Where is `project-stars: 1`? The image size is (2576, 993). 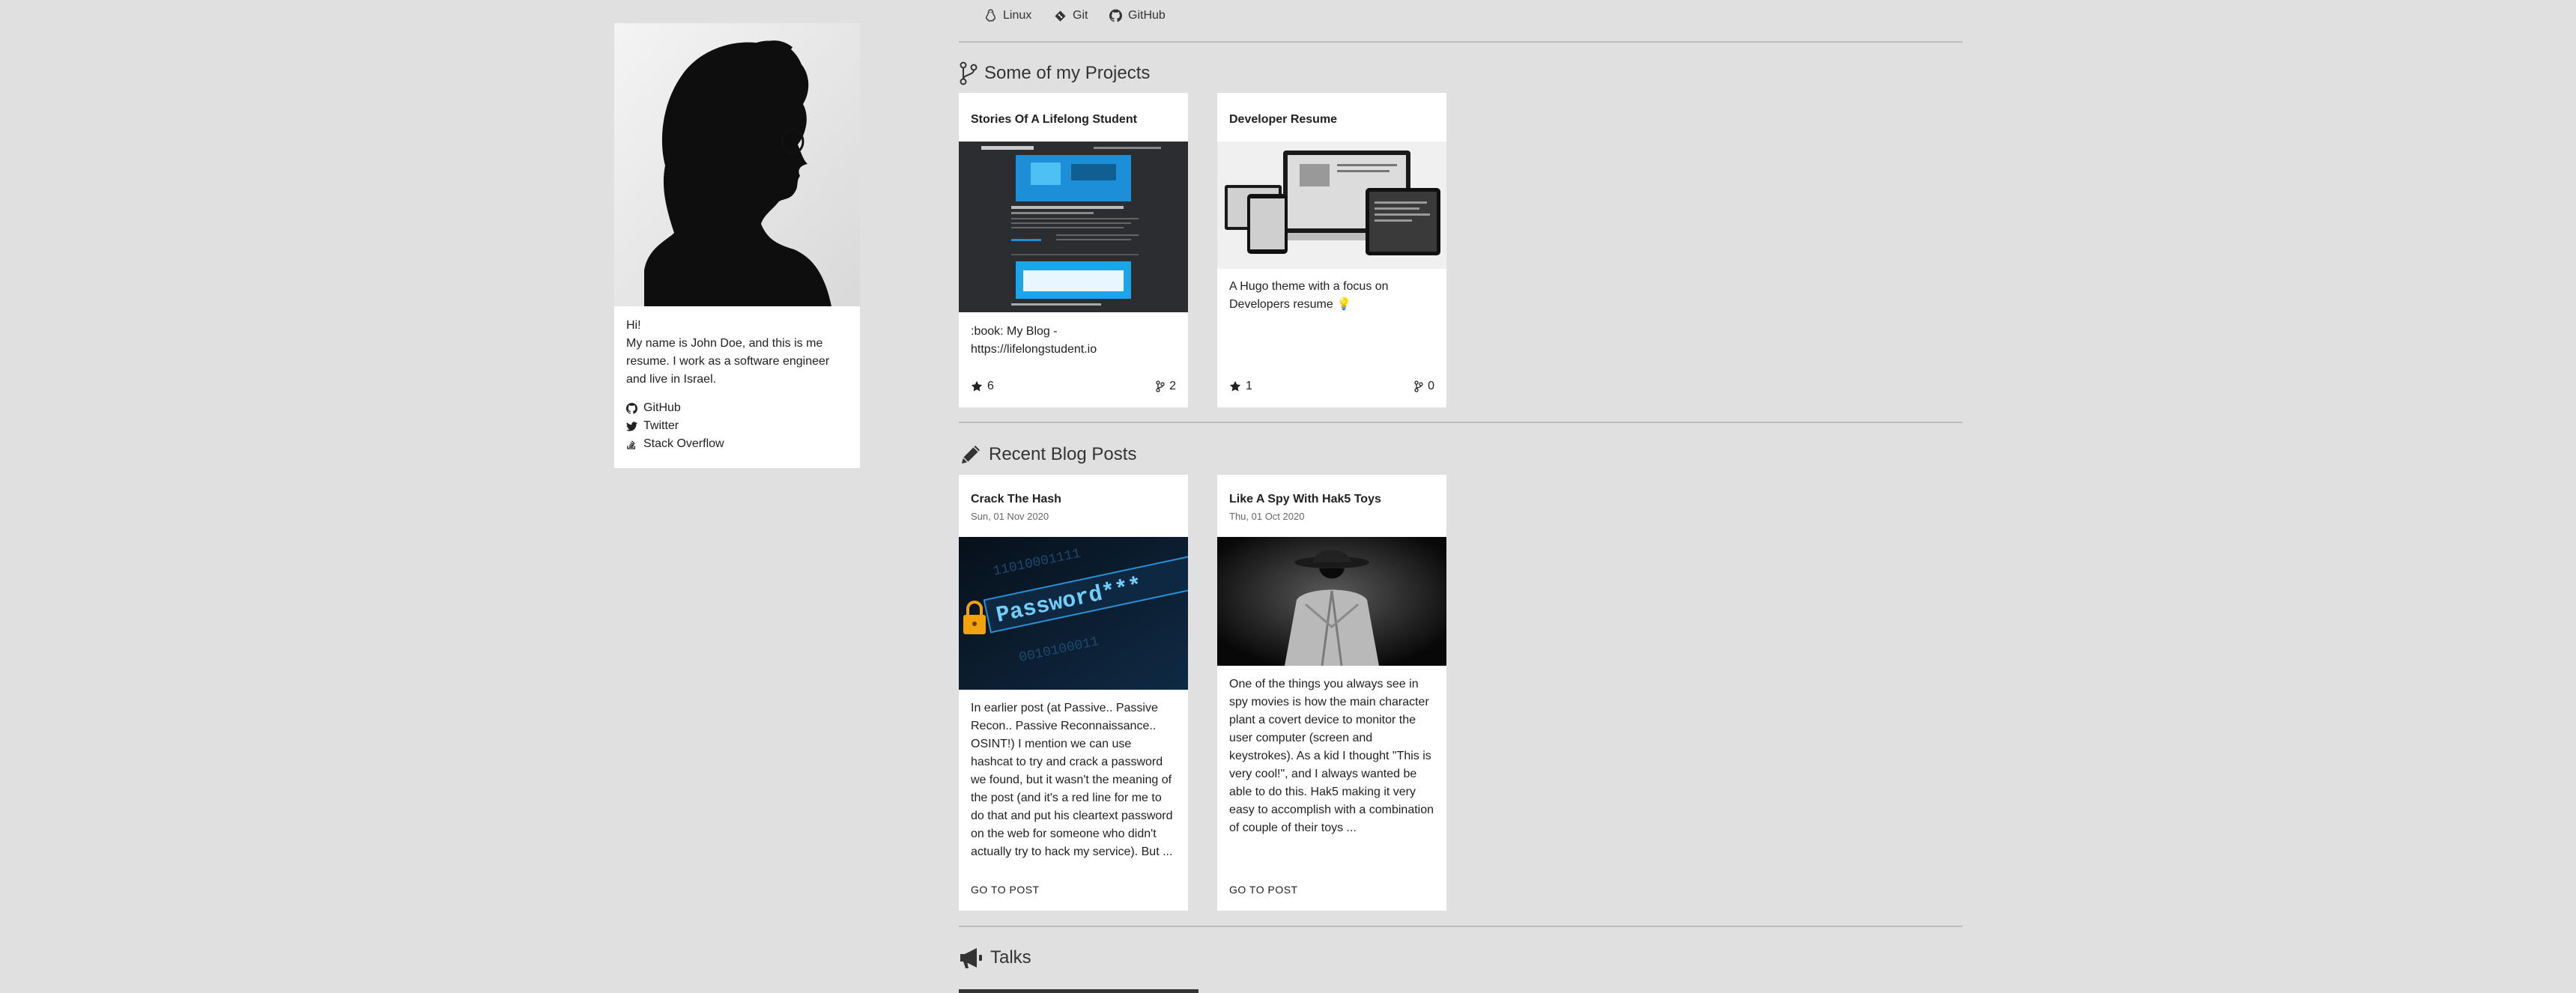
project-stars: 1 is located at coordinates (1240, 386).